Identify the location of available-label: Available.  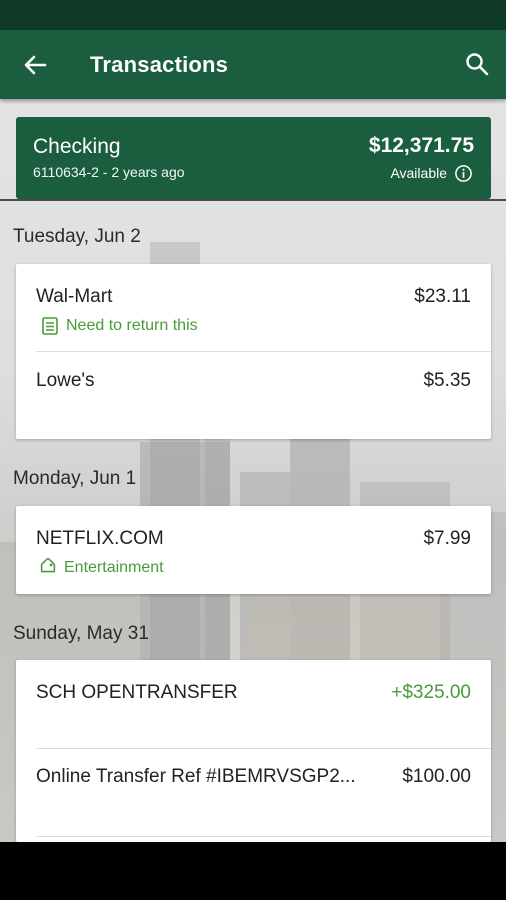
(418, 173).